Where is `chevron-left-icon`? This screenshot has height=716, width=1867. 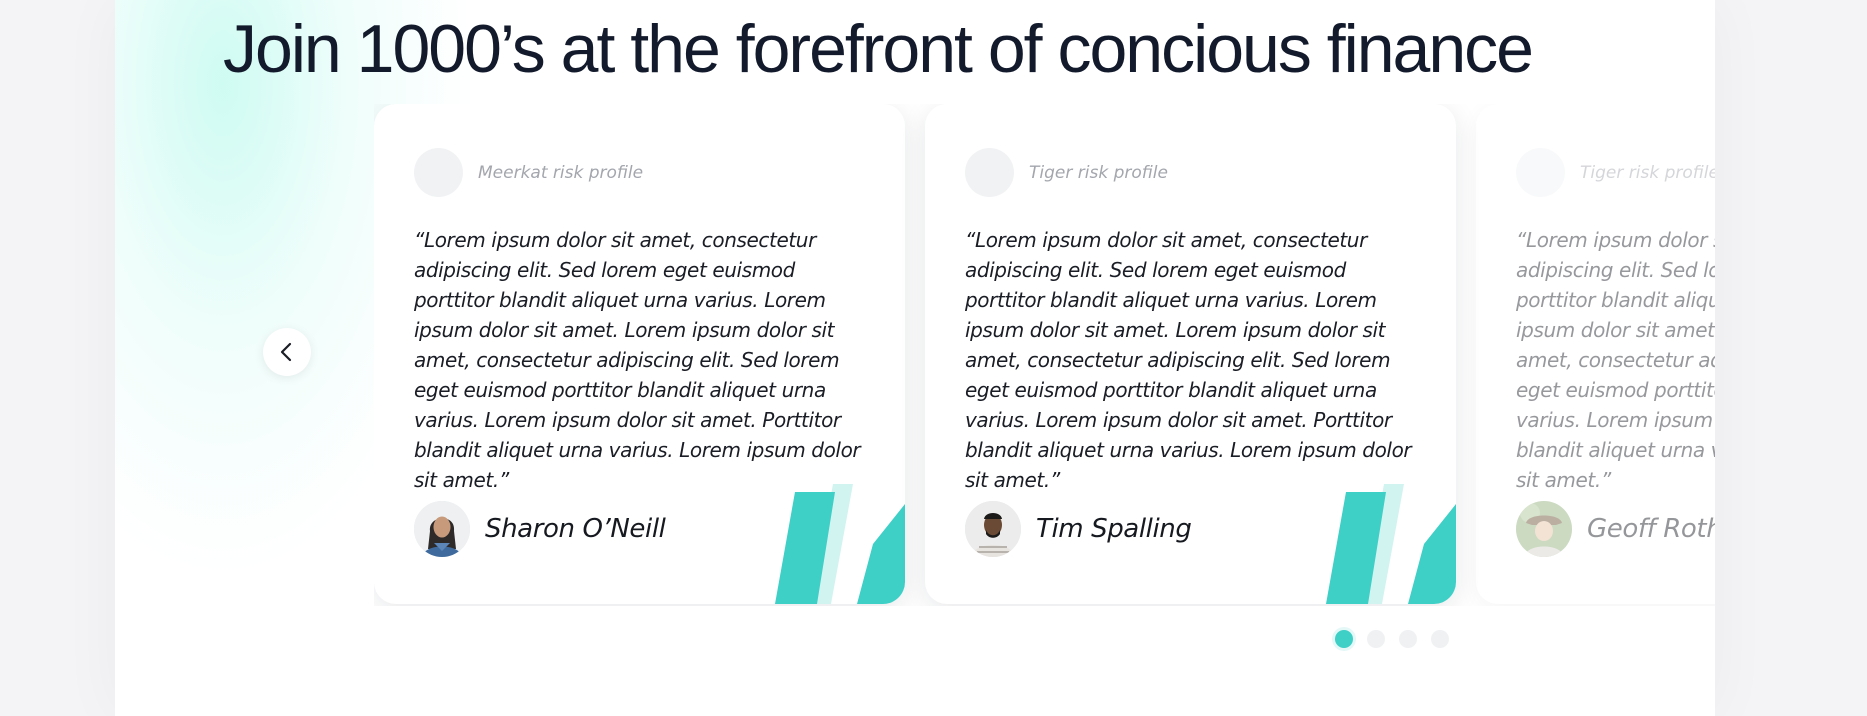
chevron-left-icon is located at coordinates (286, 352).